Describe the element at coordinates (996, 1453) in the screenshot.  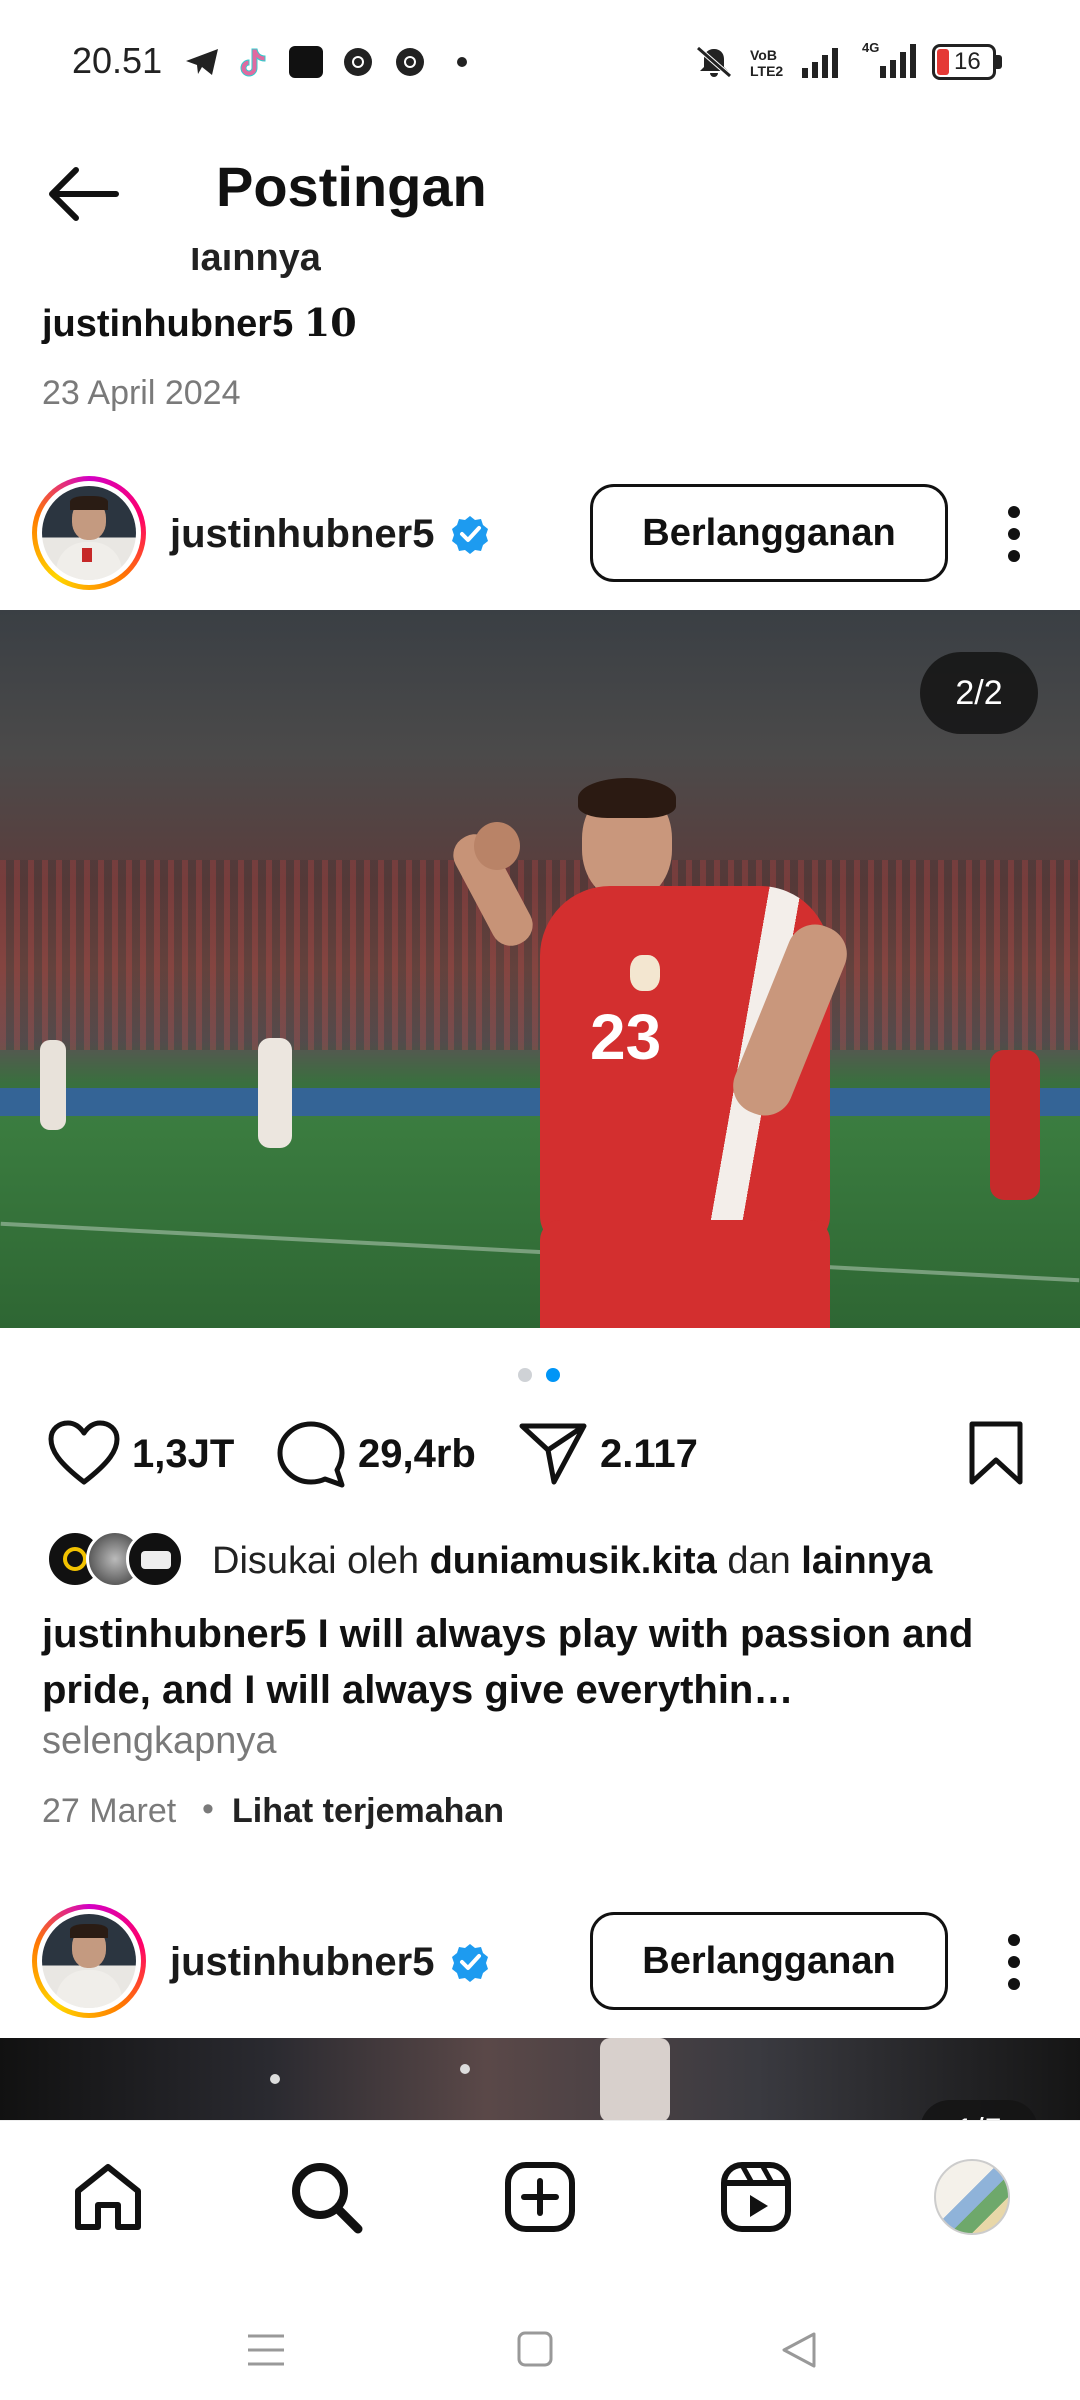
I see `bookmark-save-icon` at that location.